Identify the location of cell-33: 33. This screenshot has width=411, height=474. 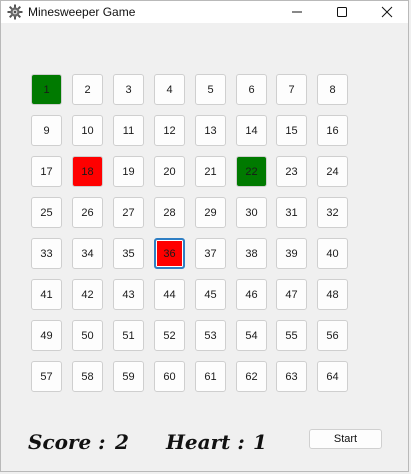
(46, 253).